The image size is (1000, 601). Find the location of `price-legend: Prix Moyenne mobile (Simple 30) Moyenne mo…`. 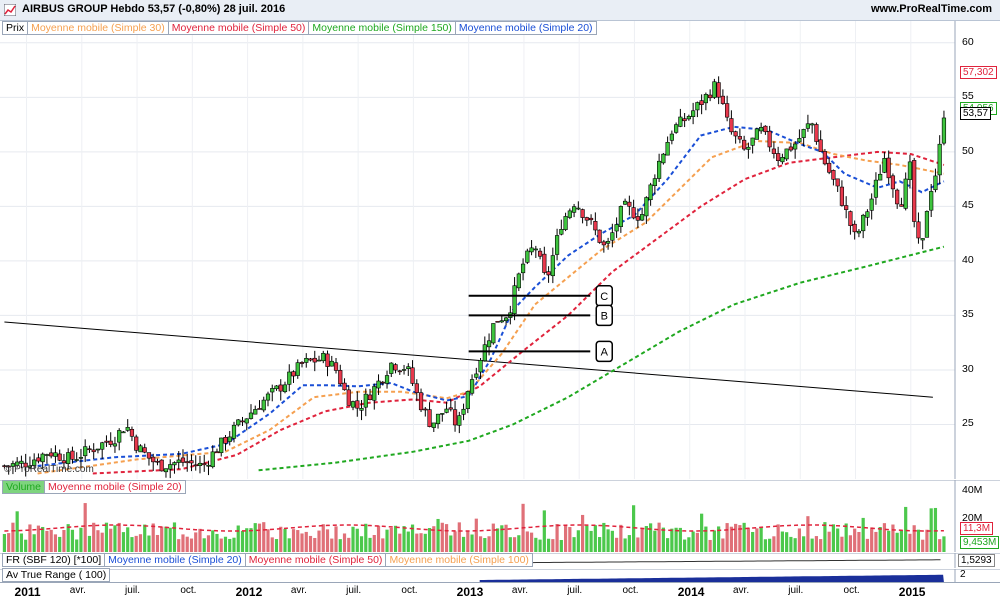

price-legend: Prix Moyenne mobile (Simple 30) Moyenne mo… is located at coordinates (299, 28).